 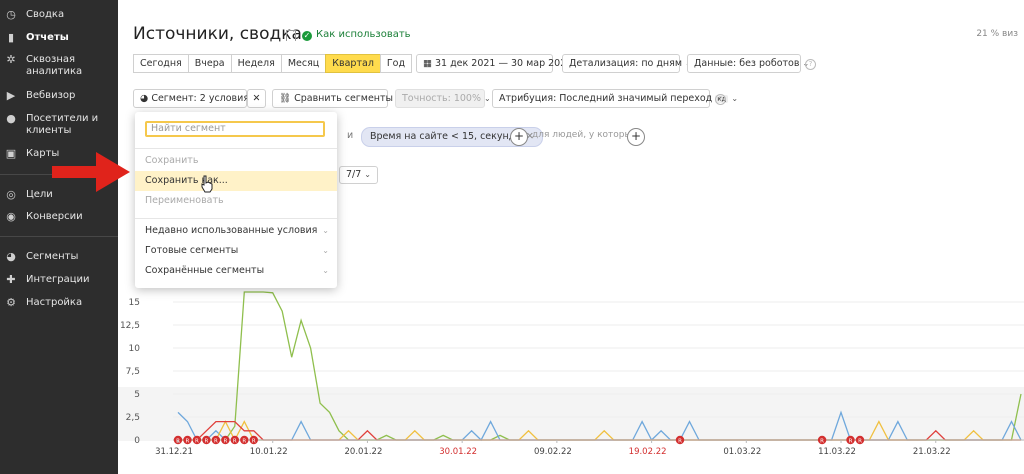 I want to click on segment-dropdown: ◕ Сегмент: 2 условия⌃, so click(x=196, y=98).